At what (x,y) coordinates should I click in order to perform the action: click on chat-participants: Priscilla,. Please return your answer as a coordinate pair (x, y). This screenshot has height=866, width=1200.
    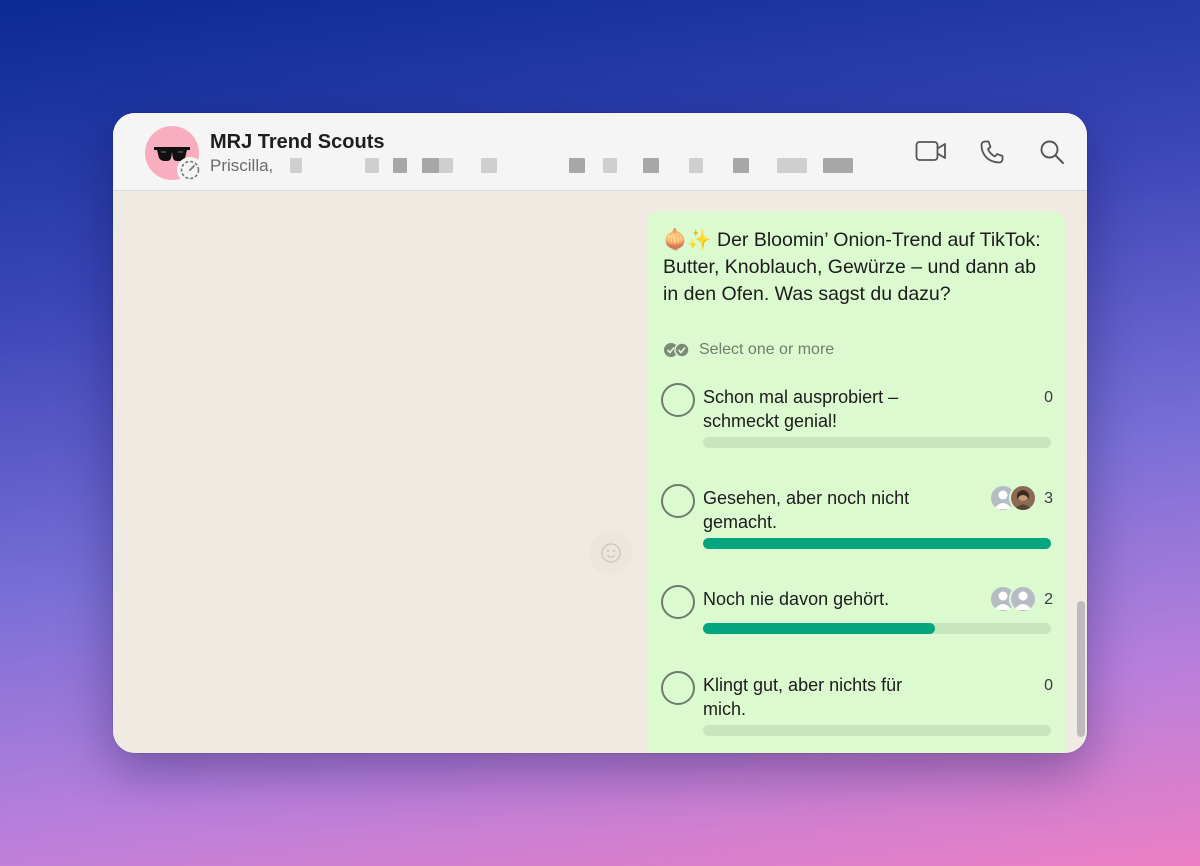
    Looking at the image, I should click on (242, 165).